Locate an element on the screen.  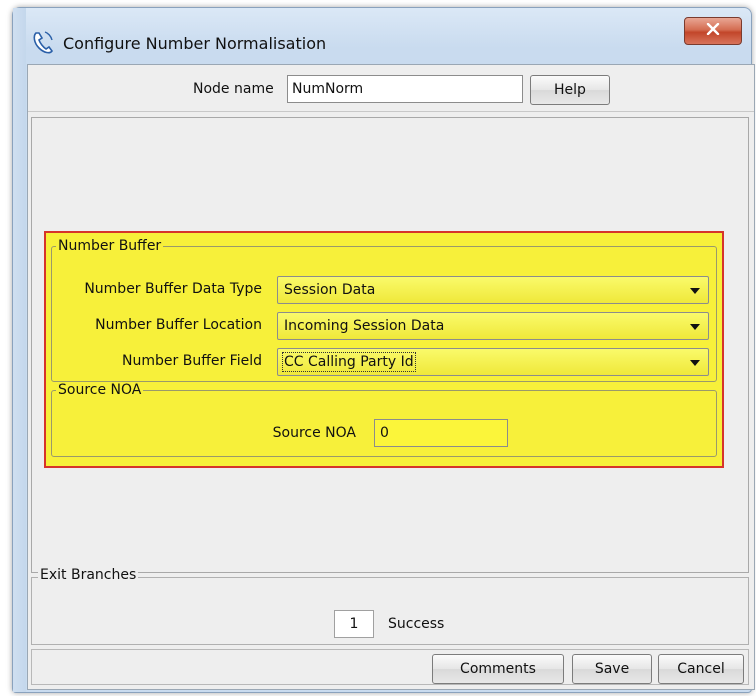
buffer-location-value: Incoming Session Data is located at coordinates (364, 326).